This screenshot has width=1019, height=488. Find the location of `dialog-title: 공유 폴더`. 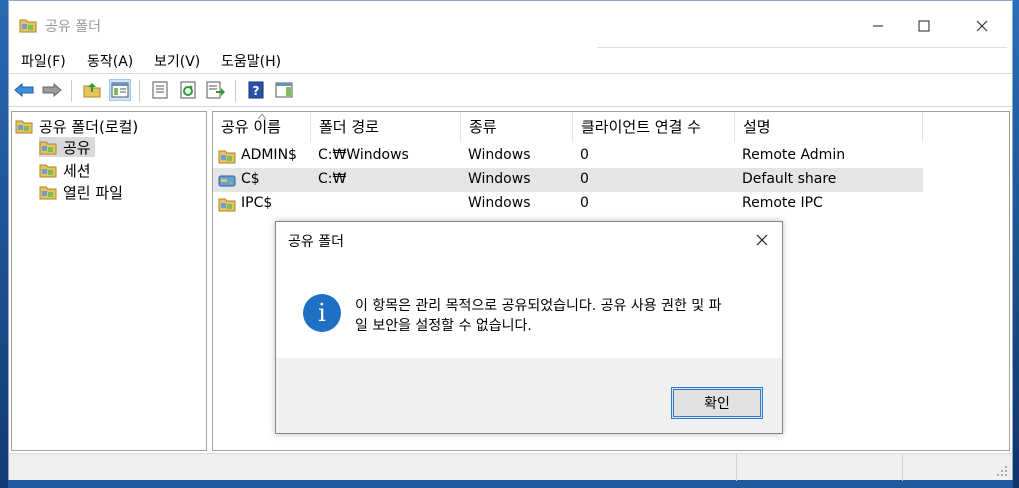

dialog-title: 공유 폴더 is located at coordinates (316, 242).